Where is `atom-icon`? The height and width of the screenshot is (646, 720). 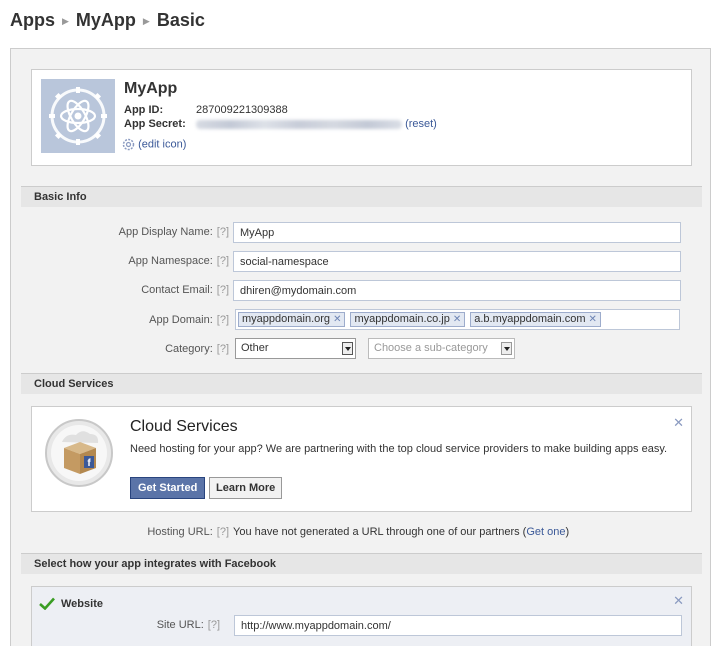
atom-icon is located at coordinates (78, 116).